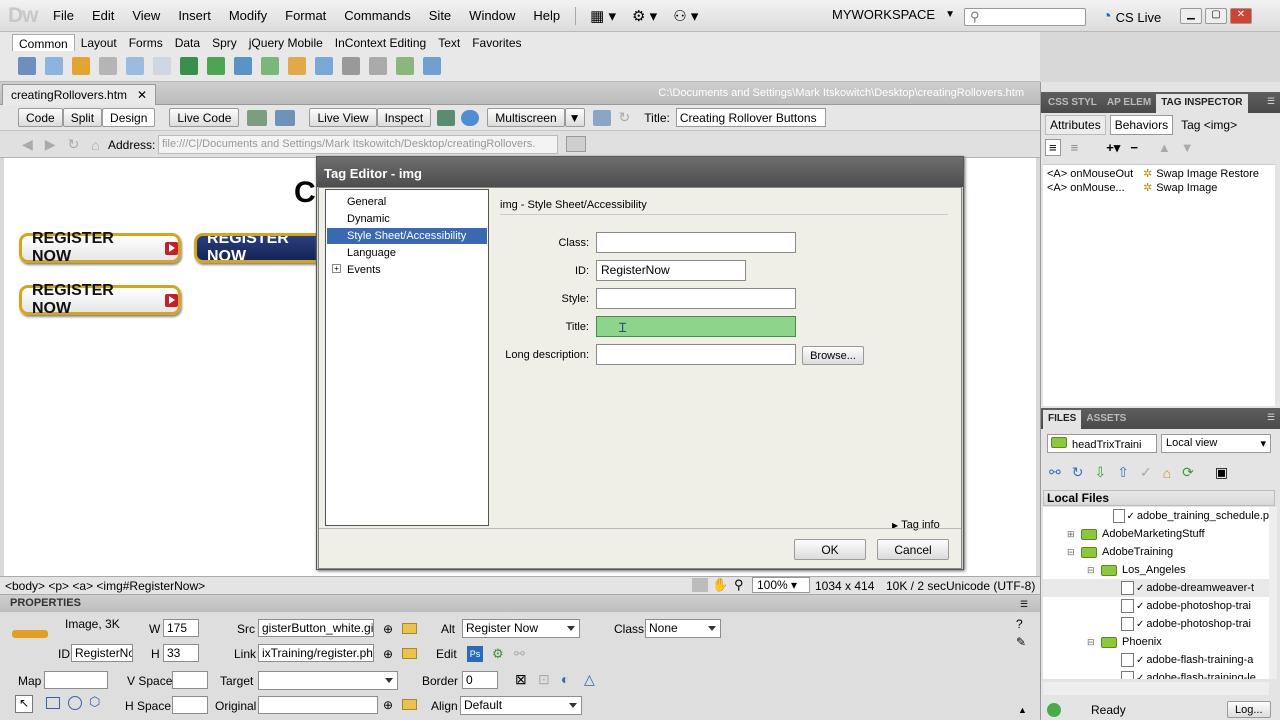  What do you see at coordinates (324, 66) in the screenshot?
I see `comment-icon` at bounding box center [324, 66].